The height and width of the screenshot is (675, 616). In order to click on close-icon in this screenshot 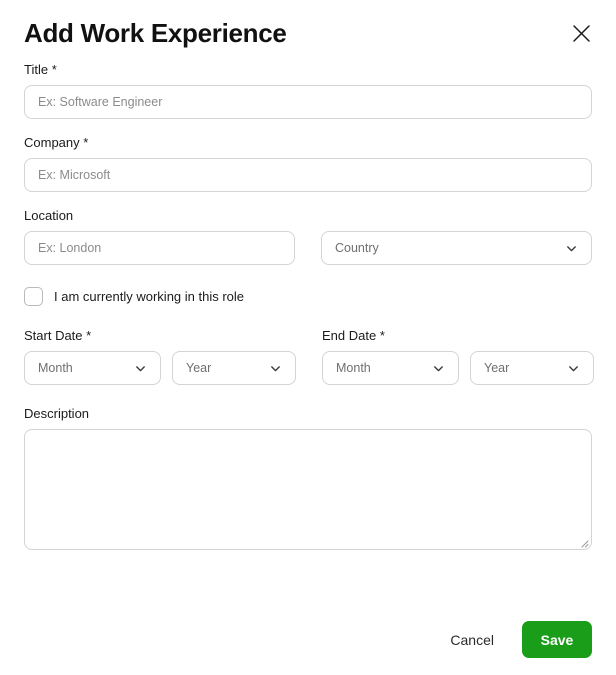, I will do `click(581, 33)`.